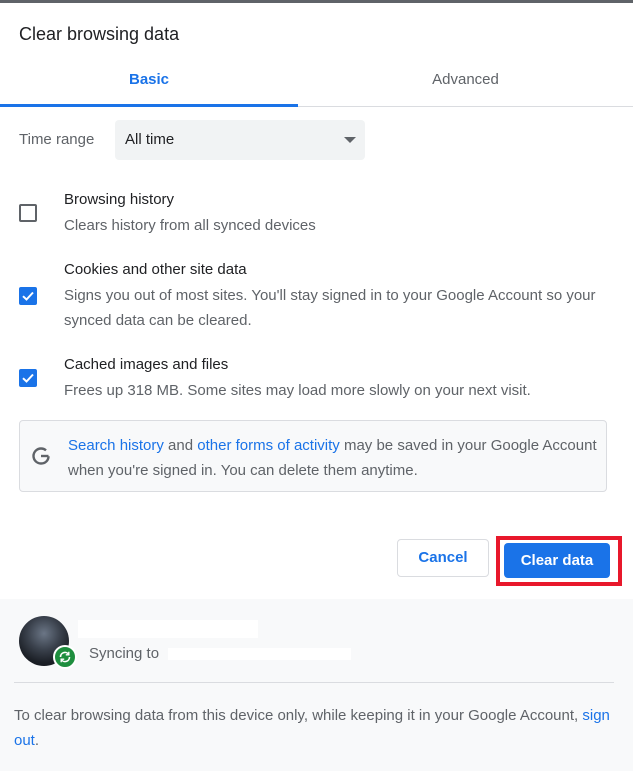 Image resolution: width=633 pixels, height=771 pixels. I want to click on redacted-account-name, so click(168, 629).